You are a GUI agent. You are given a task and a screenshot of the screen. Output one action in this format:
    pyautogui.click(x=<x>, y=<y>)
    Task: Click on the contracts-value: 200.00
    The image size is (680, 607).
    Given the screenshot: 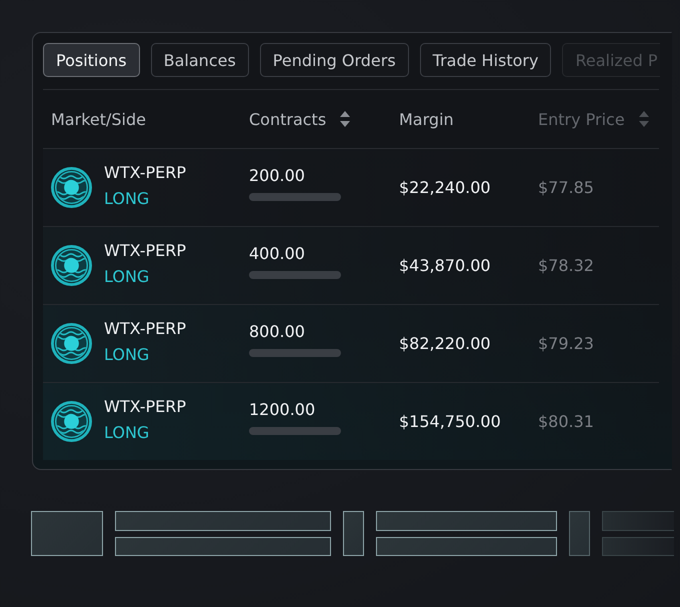 What is the action you would take?
    pyautogui.click(x=277, y=175)
    